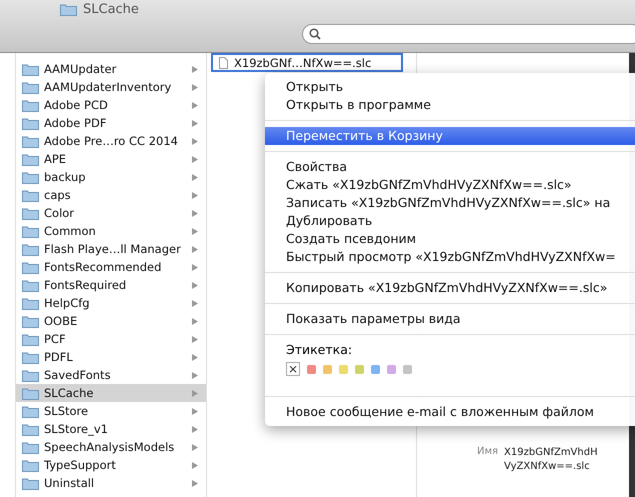  Describe the element at coordinates (450, 203) in the screenshot. I see `menu-item: Записать «X19zbGNfZmVhdHVyZXNfXw==.slc» на` at that location.